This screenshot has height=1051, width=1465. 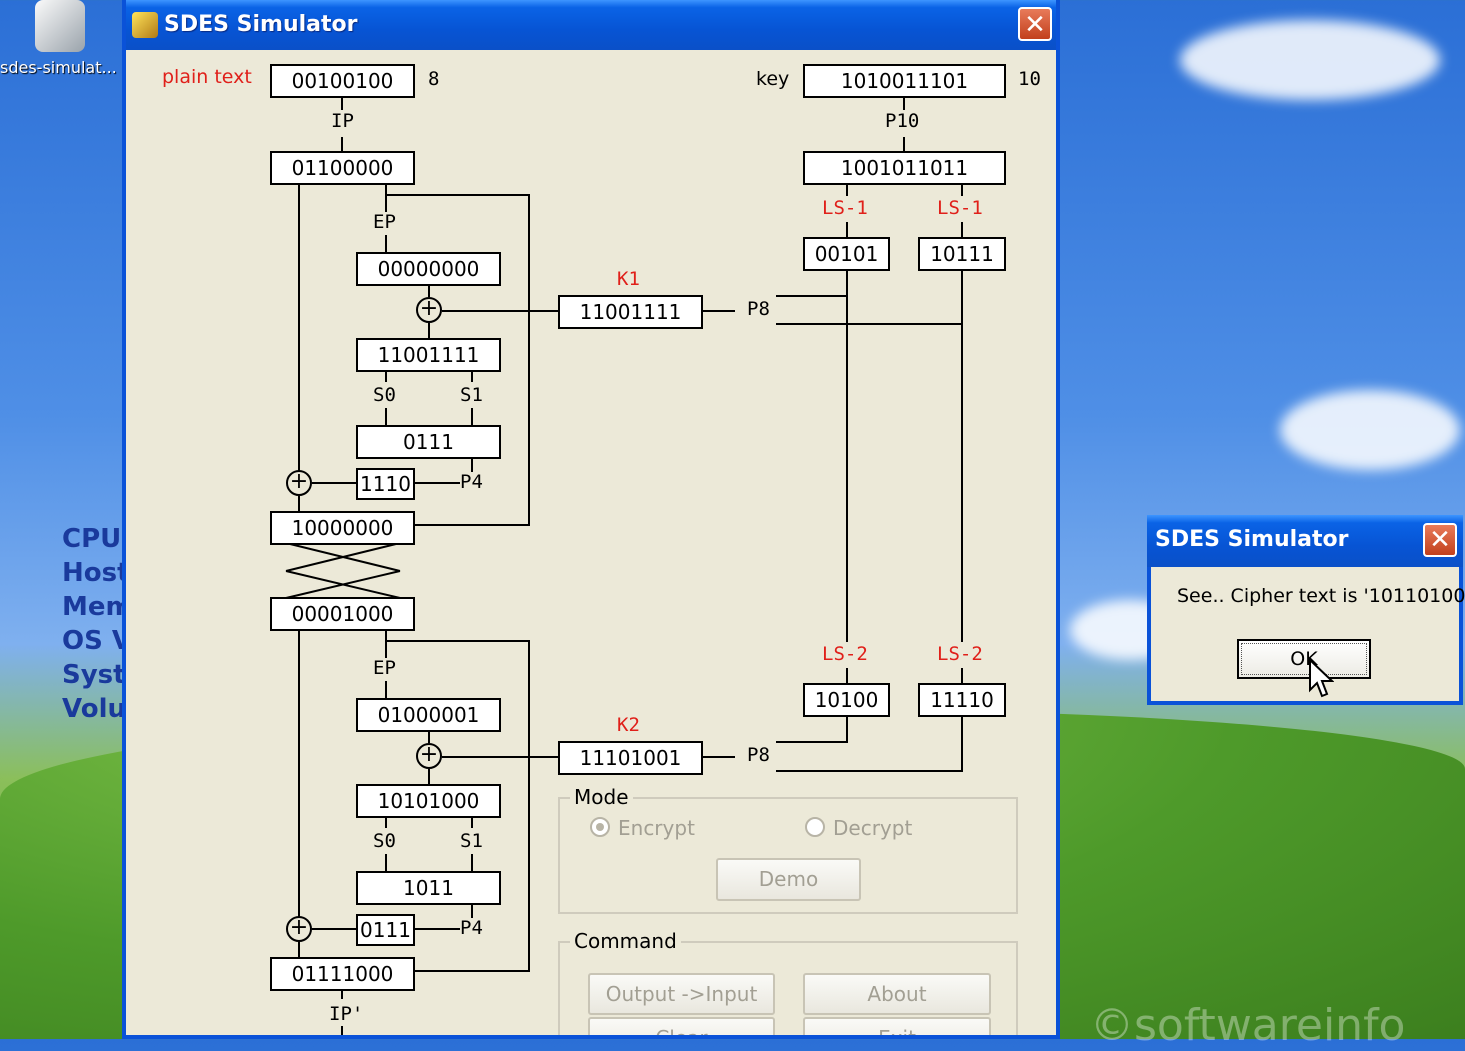 I want to click on dialog-title: SDES Simulator, so click(x=1252, y=539).